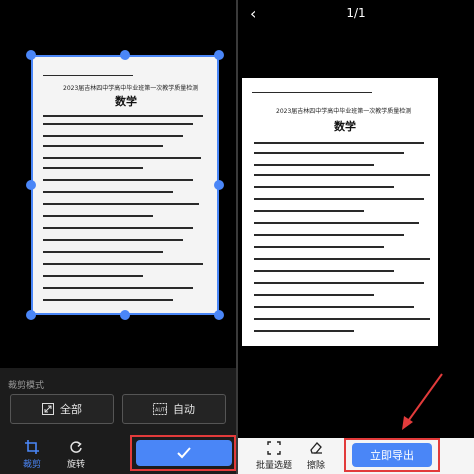  I want to click on eraser-label: 擦除, so click(315, 466).